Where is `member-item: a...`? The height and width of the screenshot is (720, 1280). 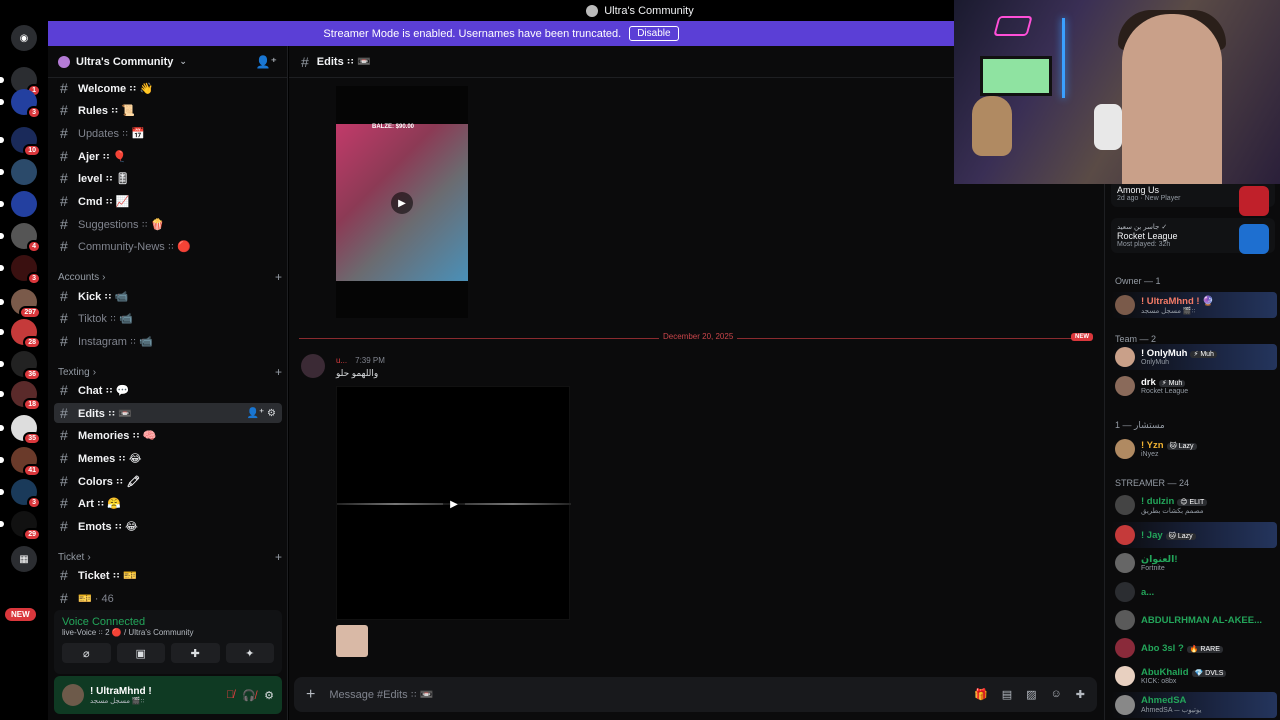
member-item: a... is located at coordinates (1194, 592).